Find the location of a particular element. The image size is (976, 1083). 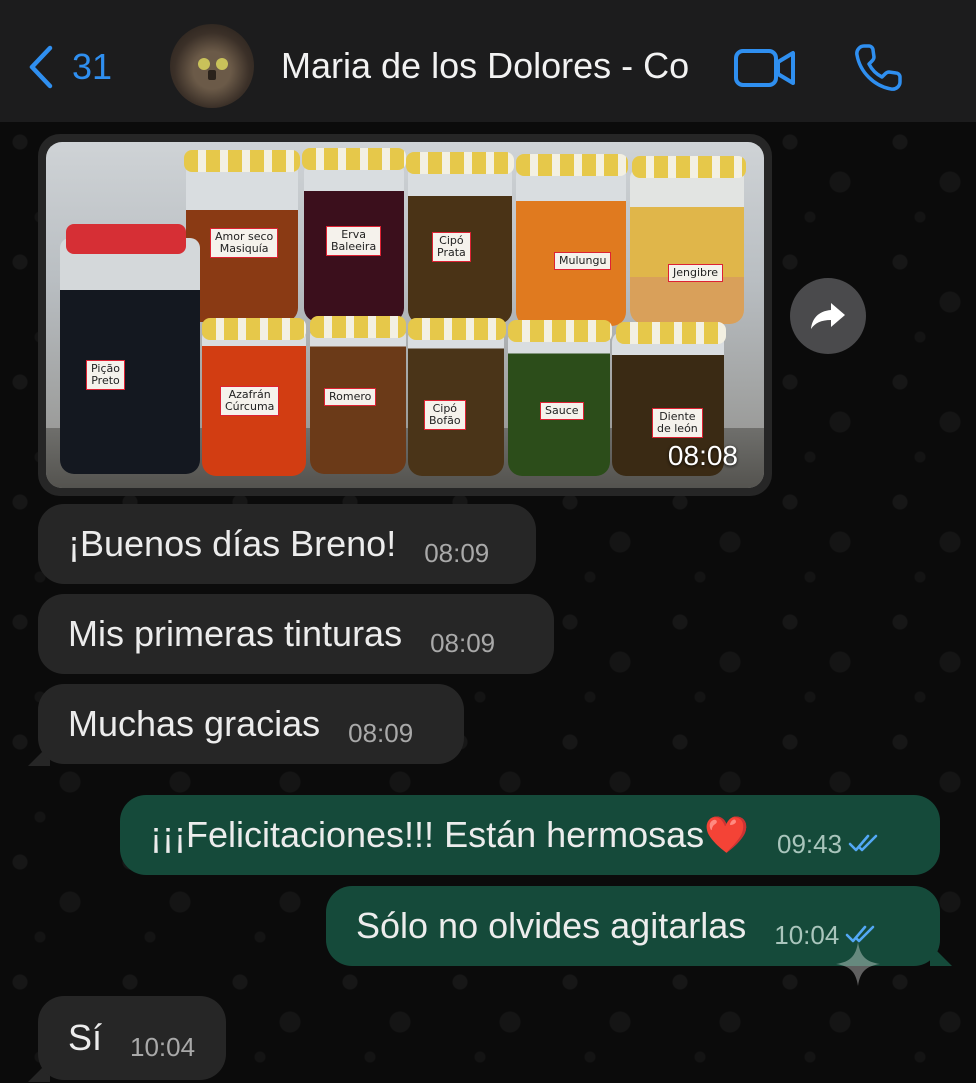

jar-label: Erva Baleeira is located at coordinates (354, 241).